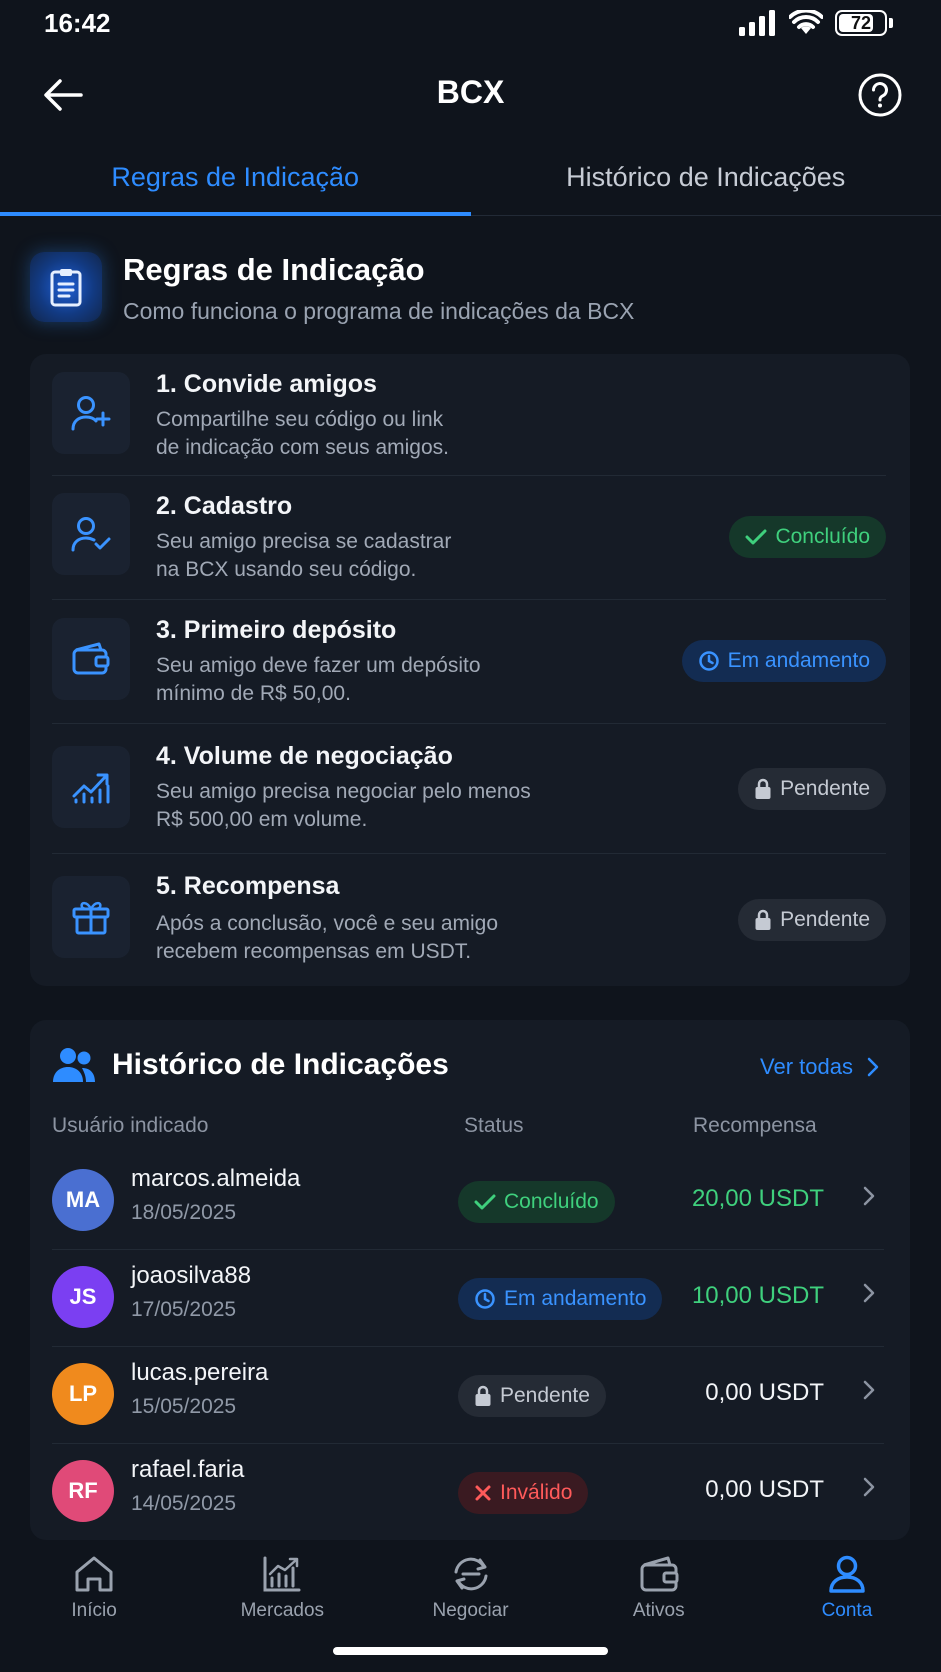 This screenshot has height=1672, width=941. Describe the element at coordinates (282, 1574) in the screenshot. I see `markets-icon` at that location.